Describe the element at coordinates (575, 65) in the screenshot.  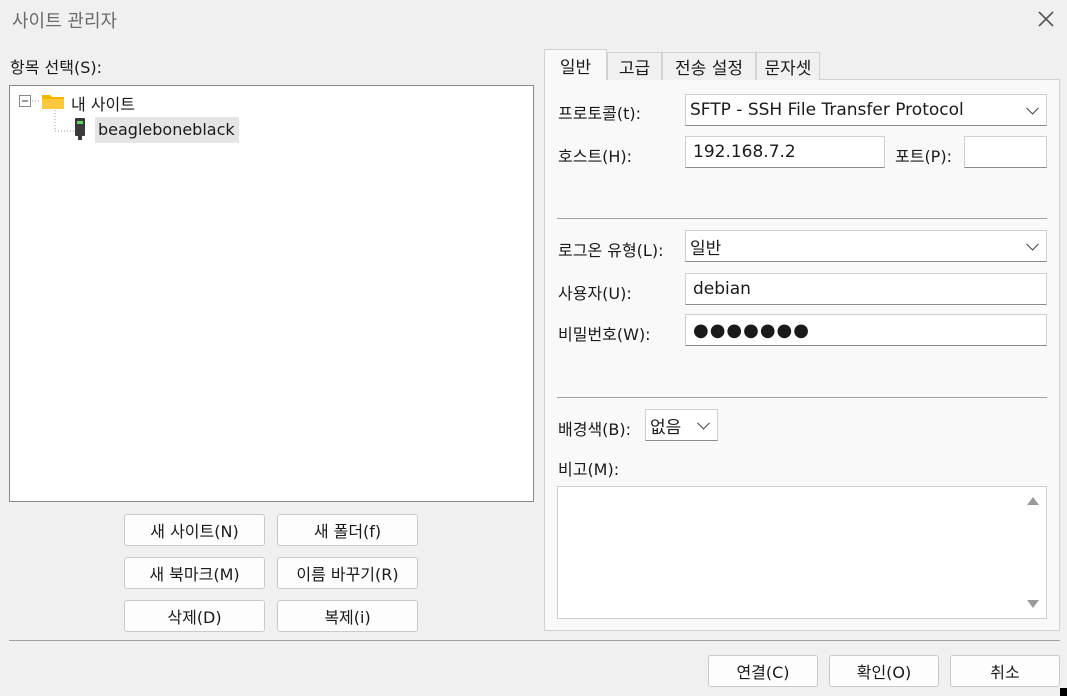
I see `tab-general: 일반` at that location.